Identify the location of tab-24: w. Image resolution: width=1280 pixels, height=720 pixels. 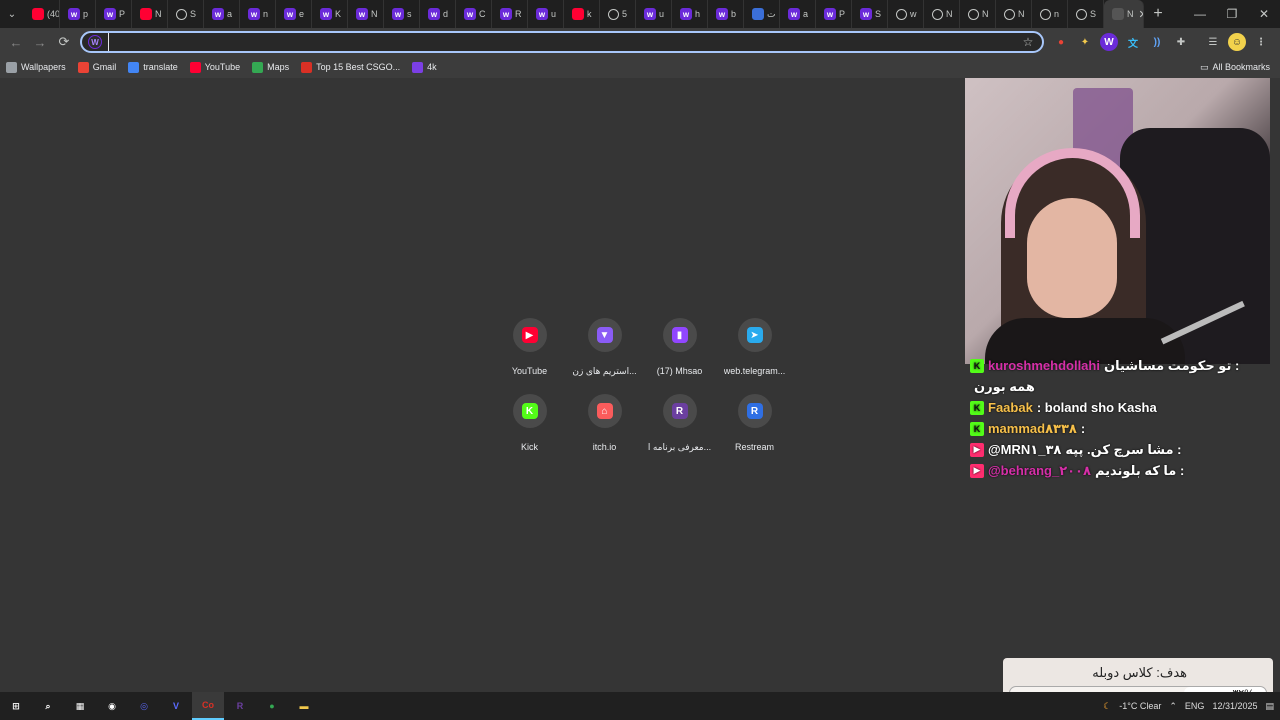
(906, 14).